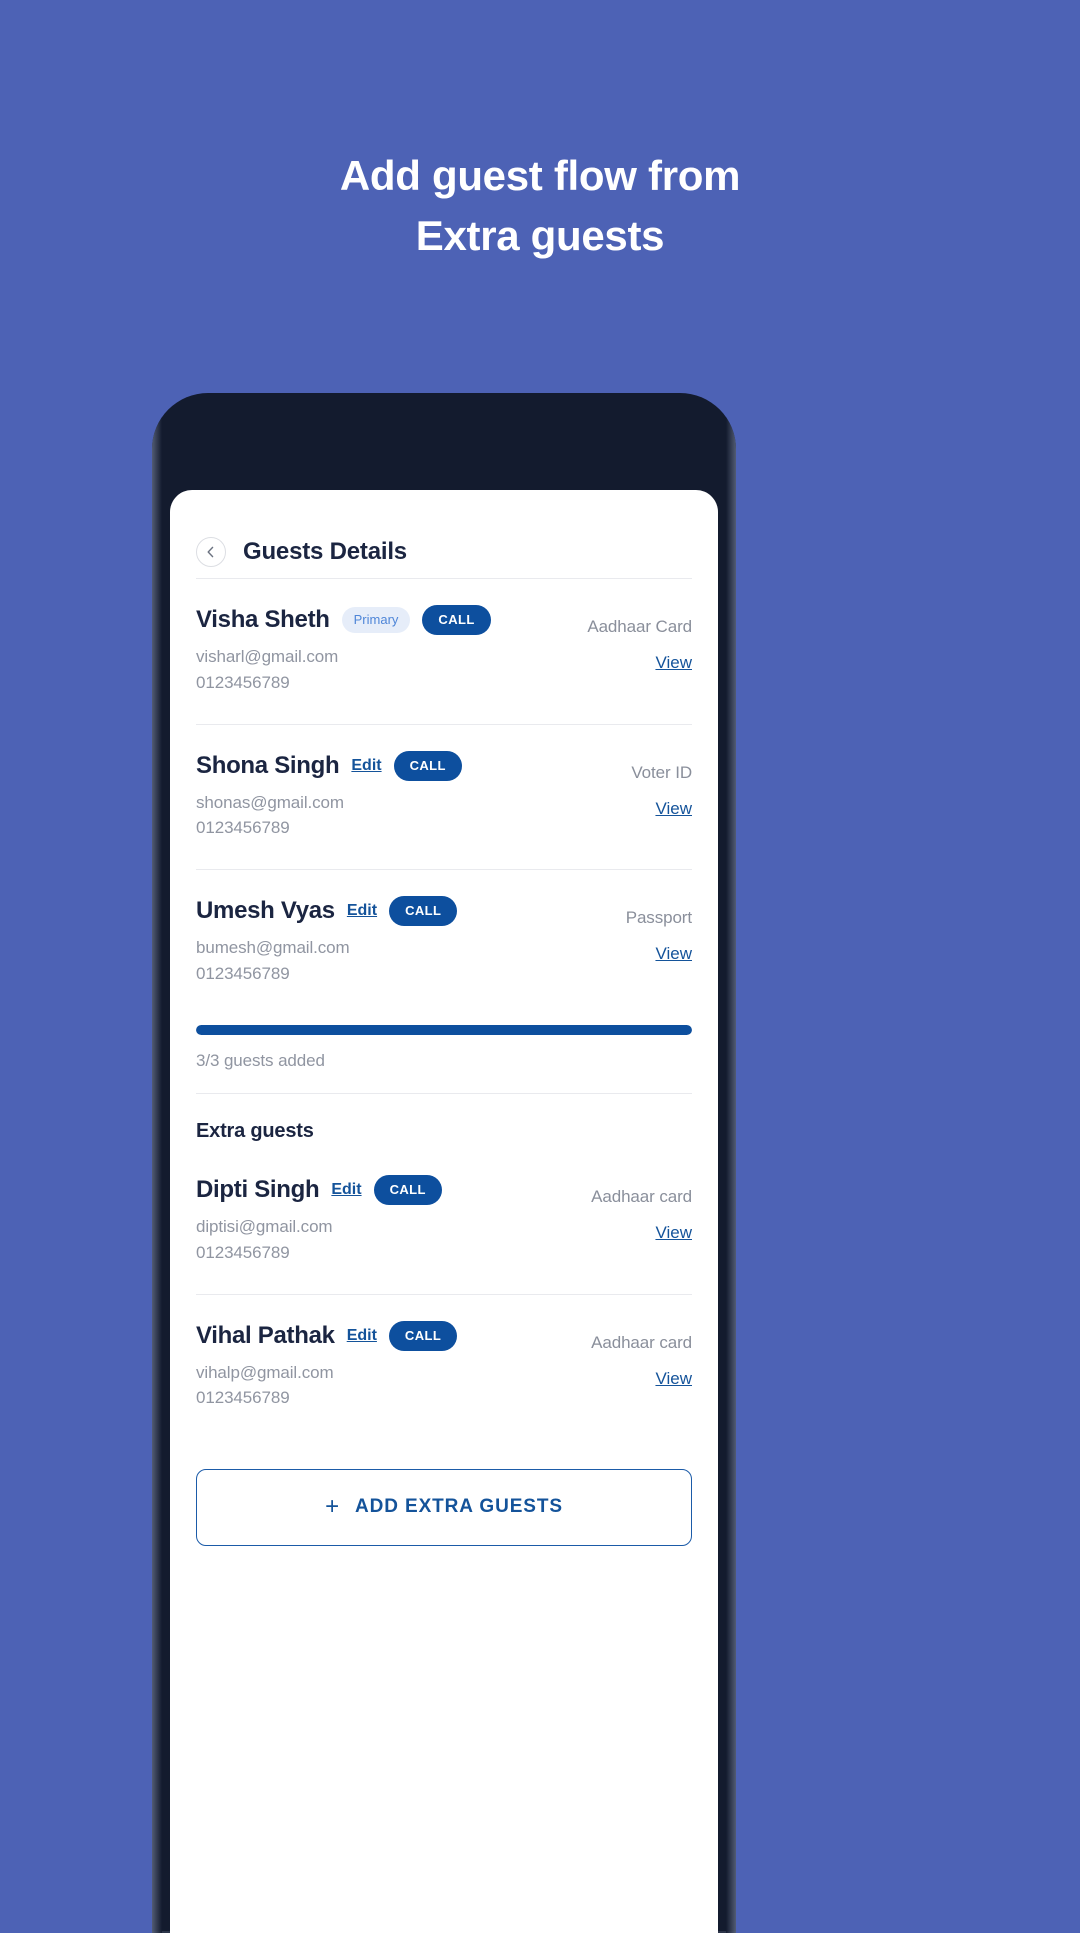  I want to click on phone-bezel-left, so click(157, 1163).